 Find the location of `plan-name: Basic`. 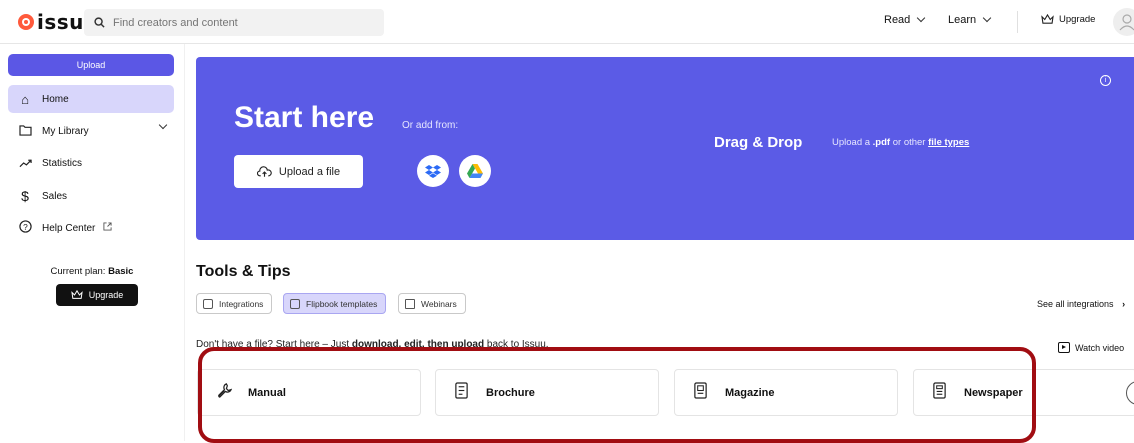

plan-name: Basic is located at coordinates (121, 271).